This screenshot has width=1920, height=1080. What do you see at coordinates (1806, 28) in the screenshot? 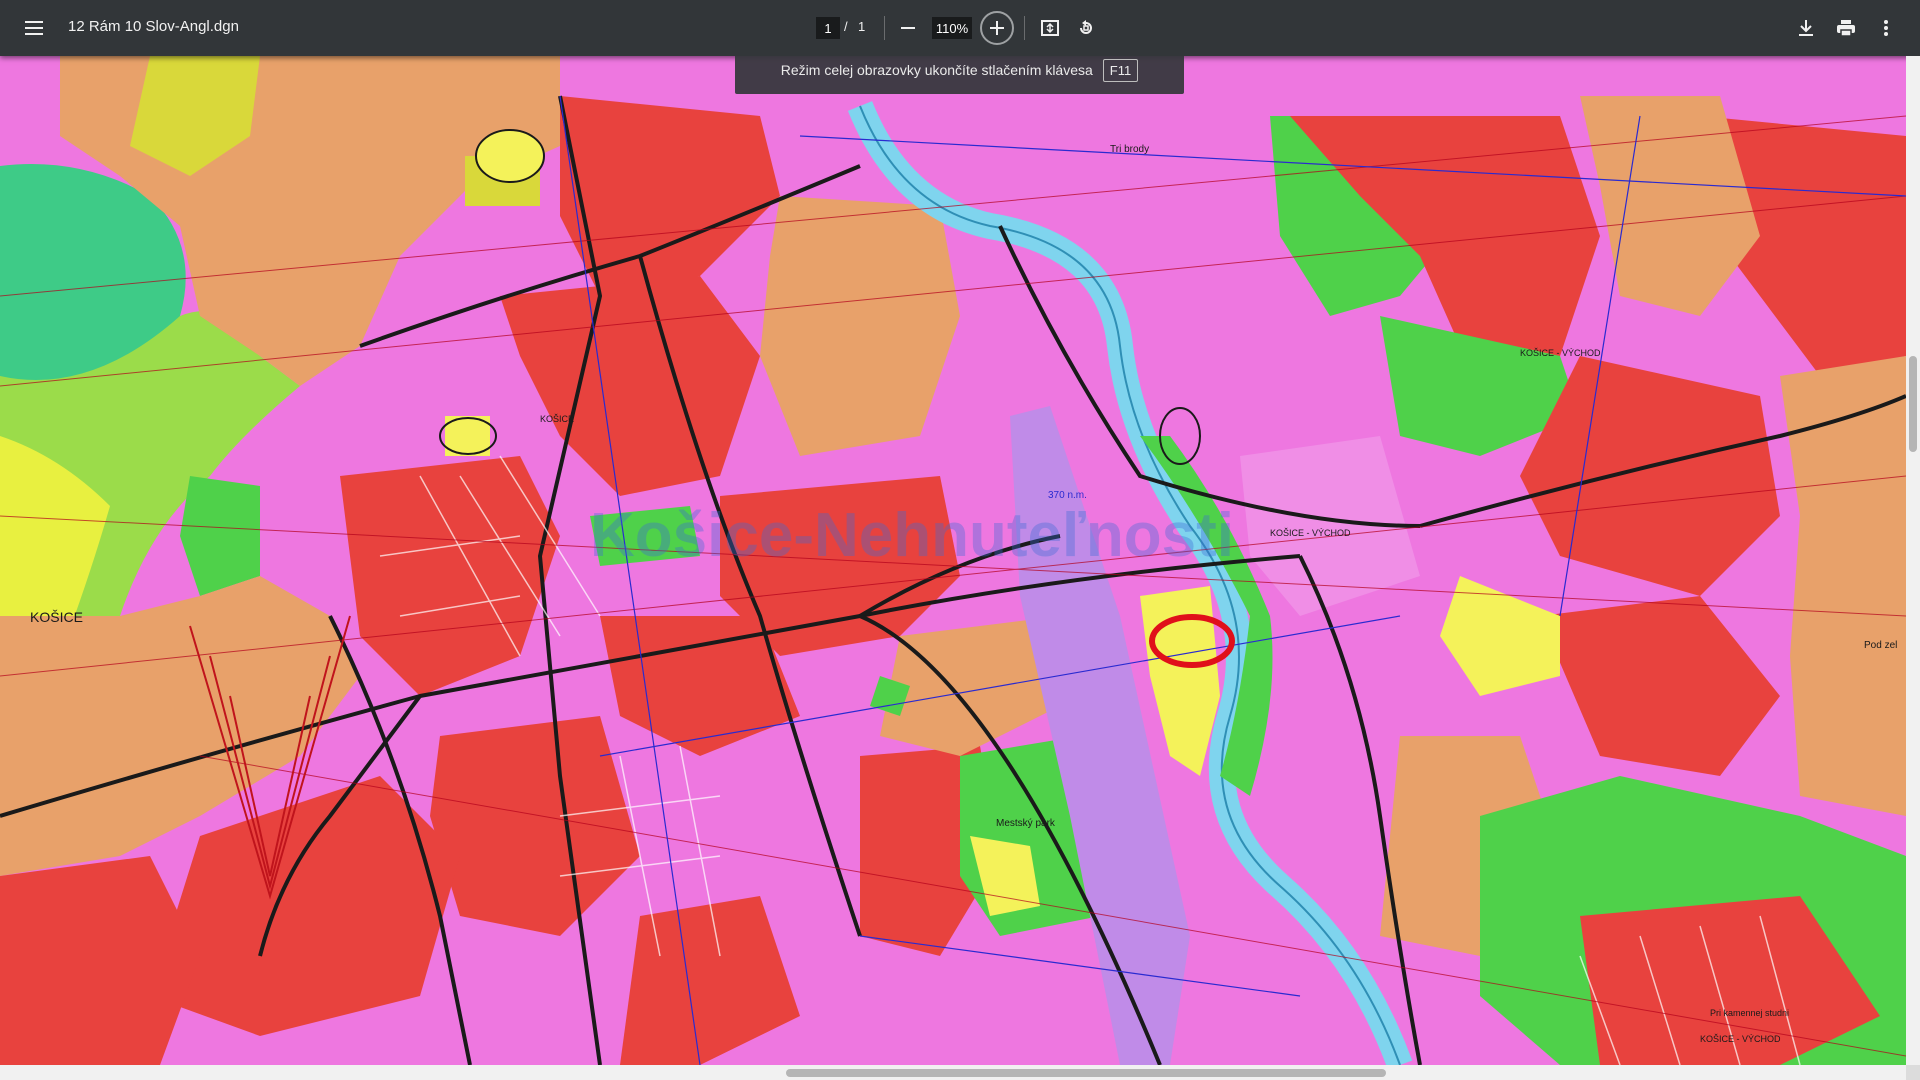
I see `download-icon` at bounding box center [1806, 28].